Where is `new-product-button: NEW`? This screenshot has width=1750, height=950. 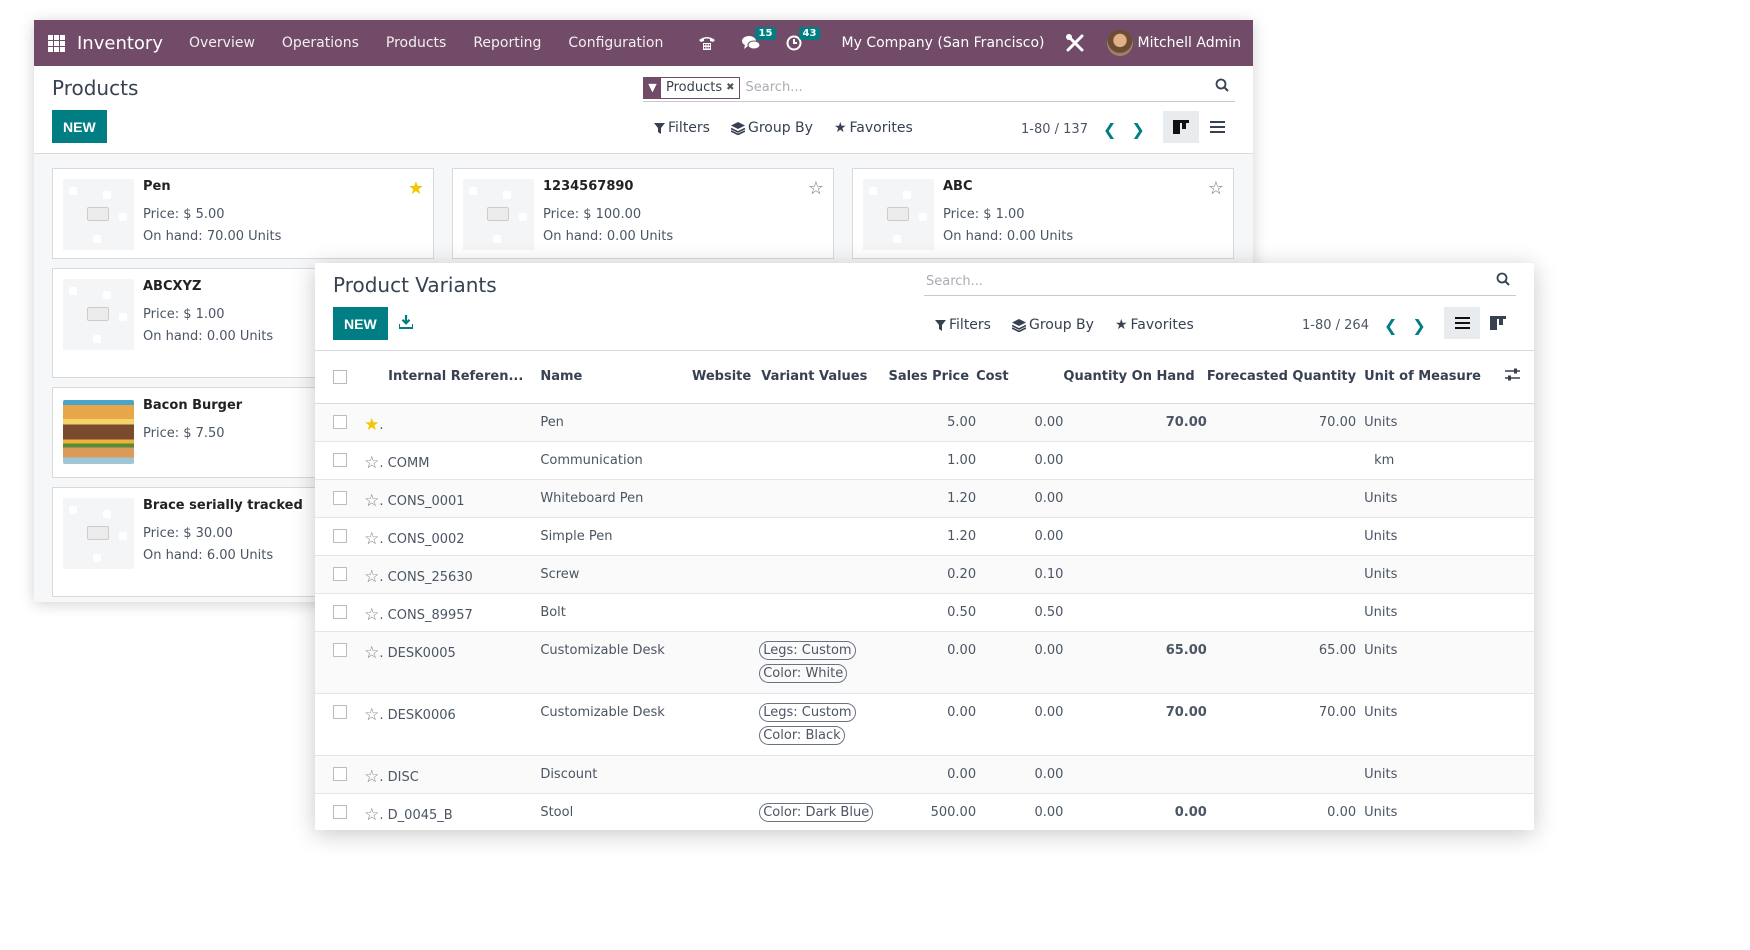 new-product-button: NEW is located at coordinates (79, 126).